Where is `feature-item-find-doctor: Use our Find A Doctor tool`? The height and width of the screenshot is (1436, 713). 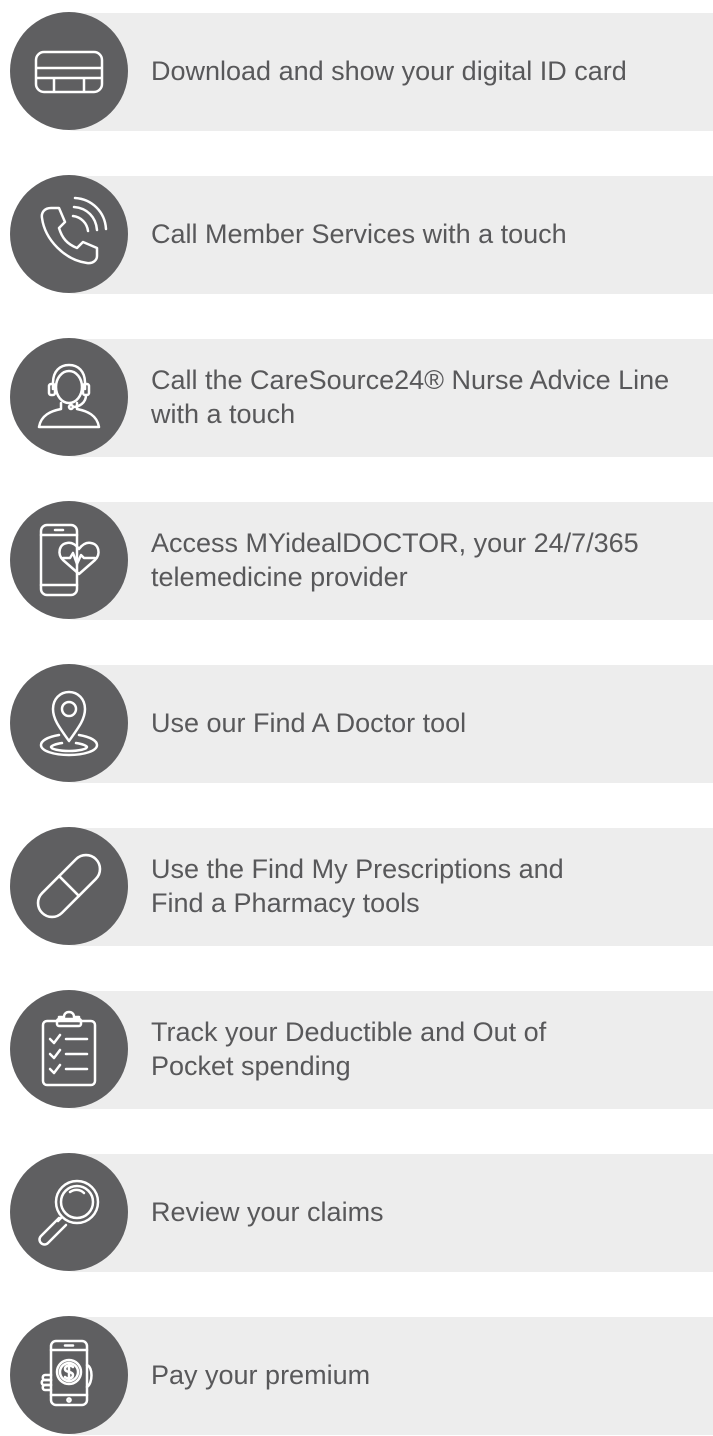 feature-item-find-doctor: Use our Find A Doctor tool is located at coordinates (356, 724).